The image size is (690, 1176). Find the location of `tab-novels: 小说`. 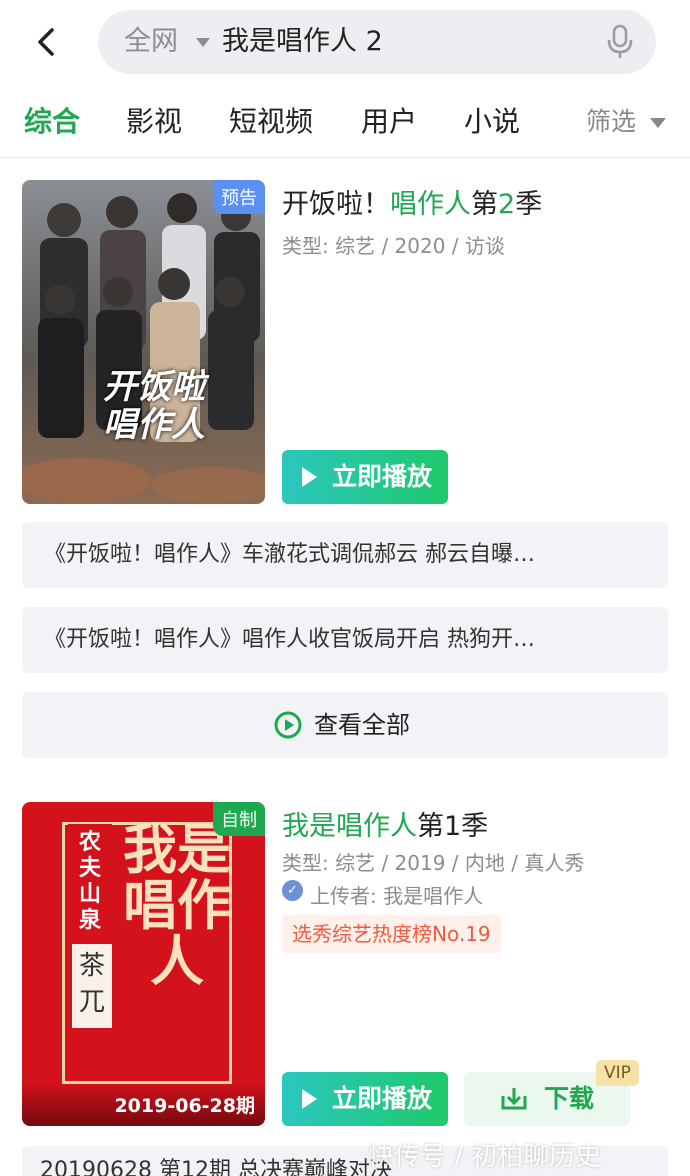

tab-novels: 小说 is located at coordinates (492, 122).